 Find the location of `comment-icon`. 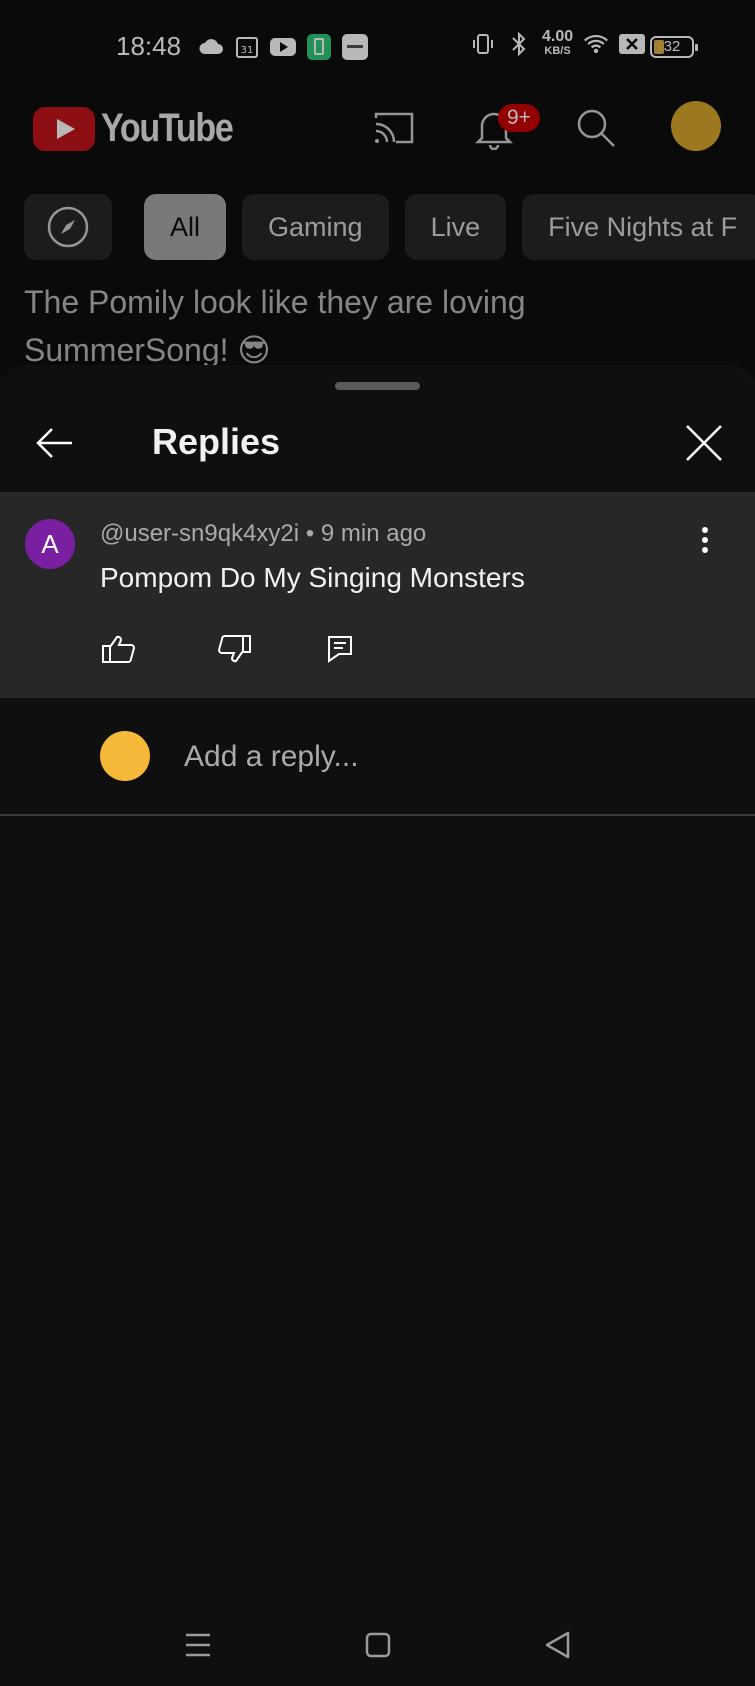

comment-icon is located at coordinates (340, 649).